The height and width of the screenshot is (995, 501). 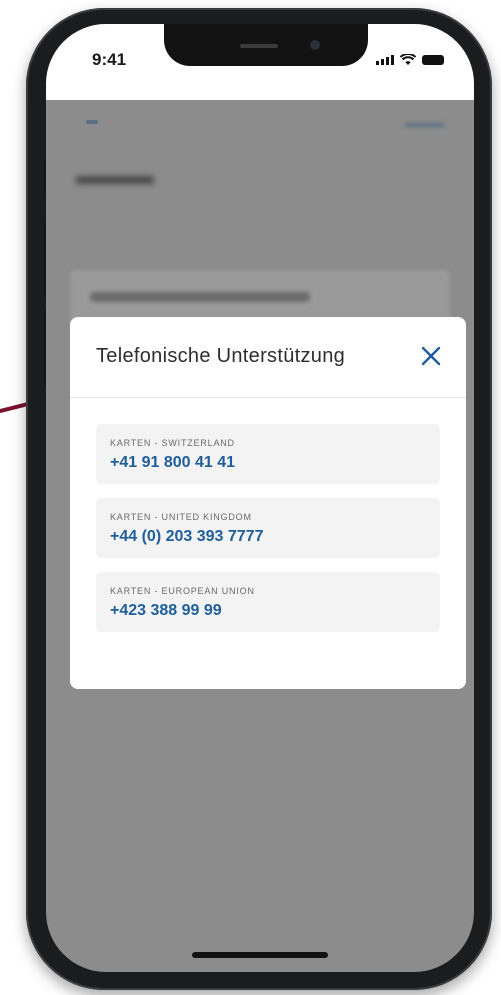 I want to click on contact-label: KARTEN - UNITED KINGDOM, so click(x=181, y=517).